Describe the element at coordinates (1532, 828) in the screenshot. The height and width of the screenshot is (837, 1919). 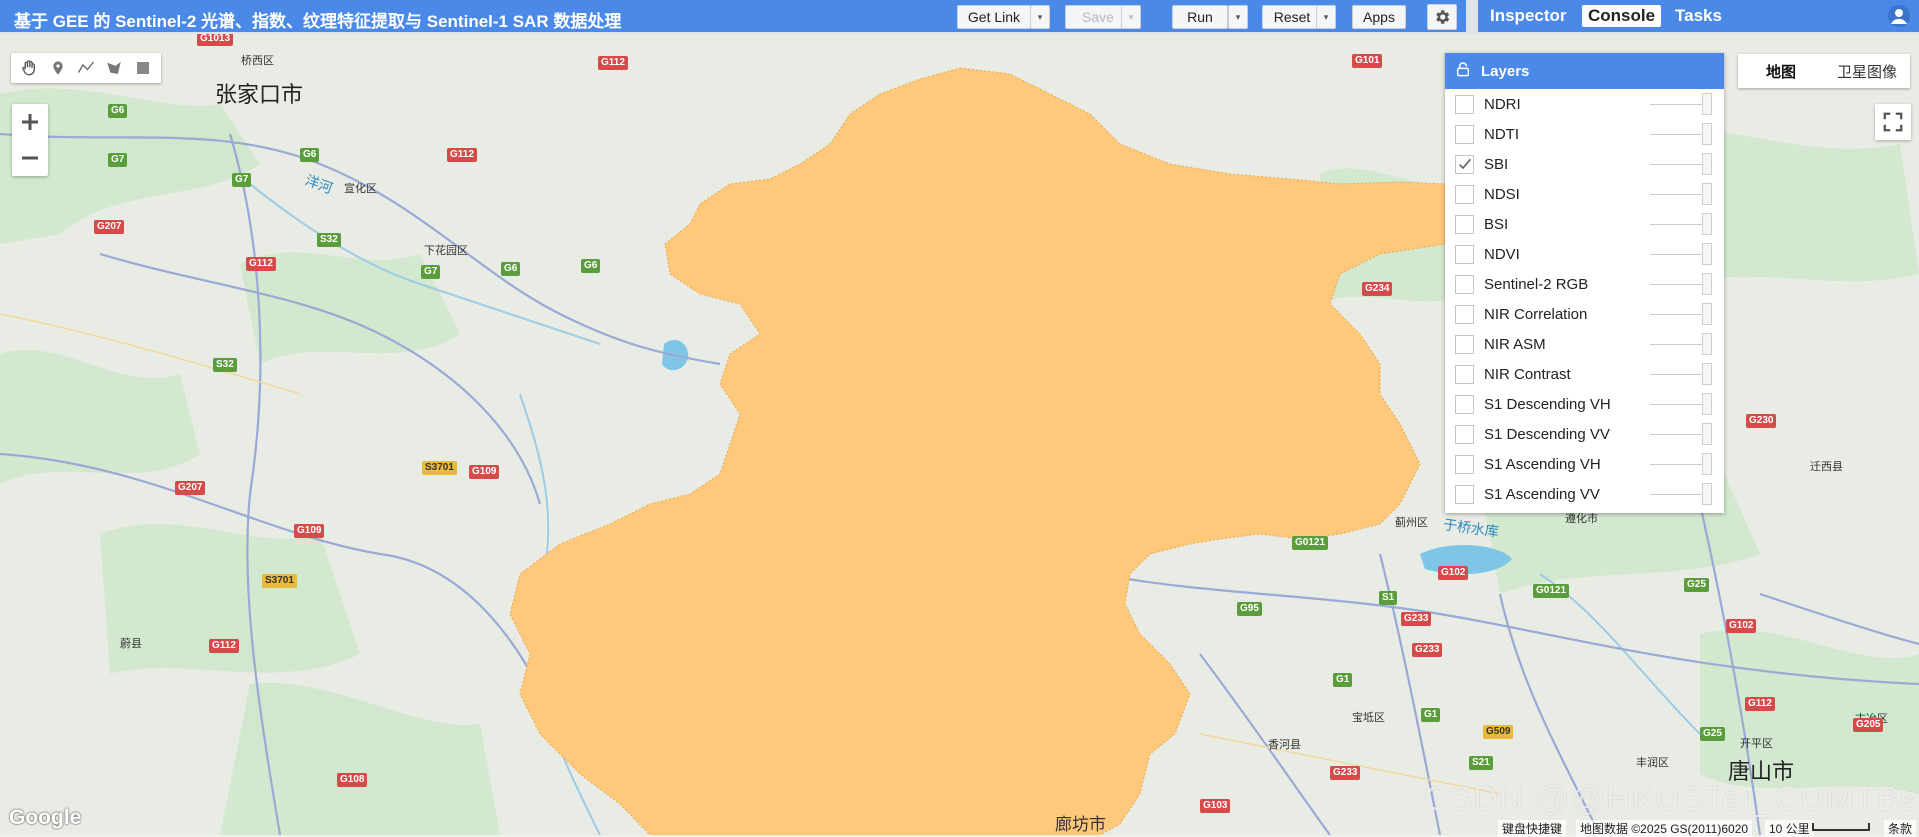
I see `keyboard-shortcuts-link: 键盘快捷键` at that location.